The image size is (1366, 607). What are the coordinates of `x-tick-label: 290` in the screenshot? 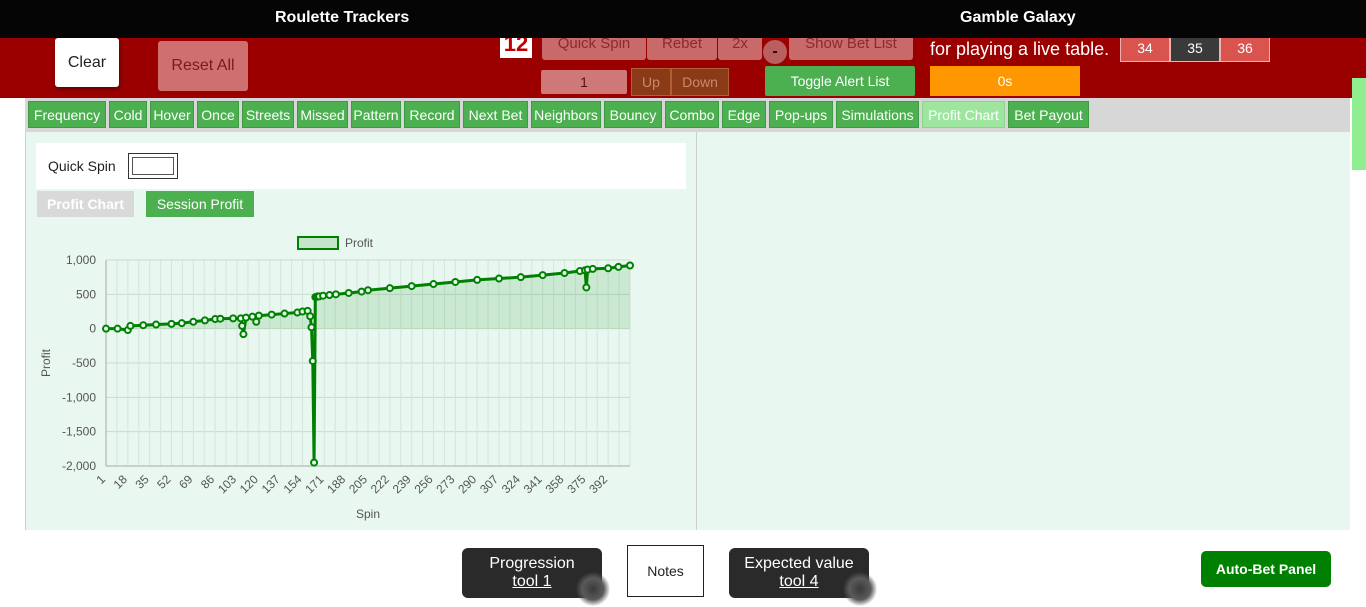 It's located at (467, 484).